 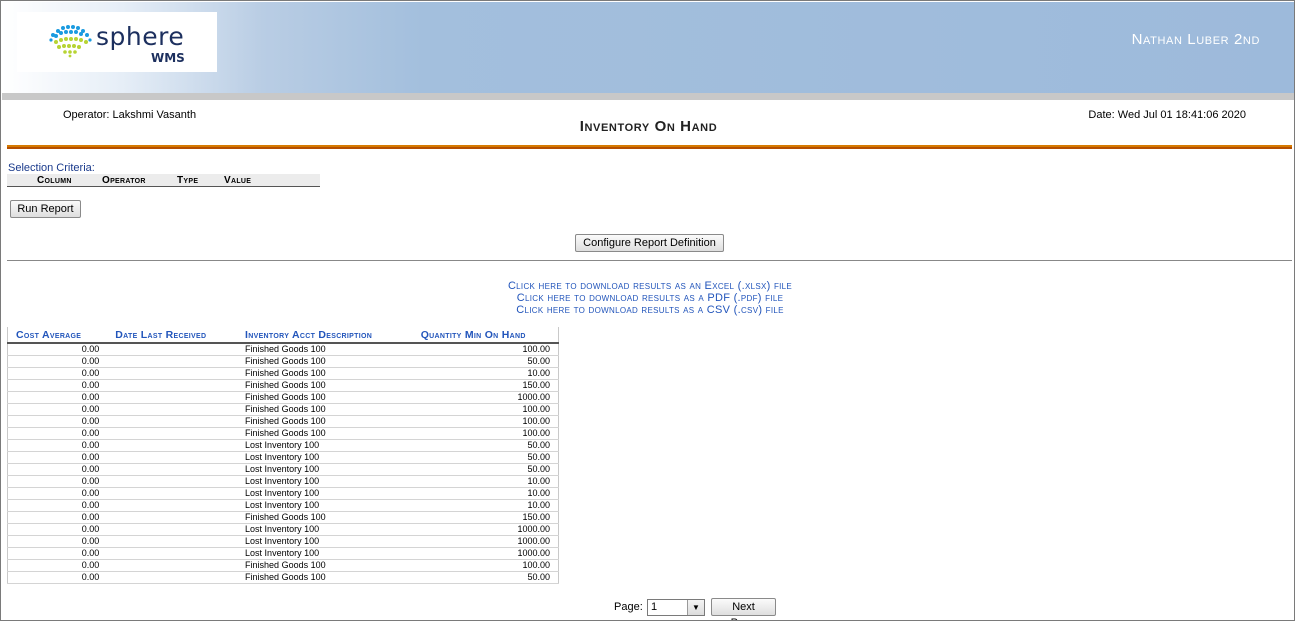 I want to click on user-name: Nathan Luber 2nd, so click(x=1195, y=39).